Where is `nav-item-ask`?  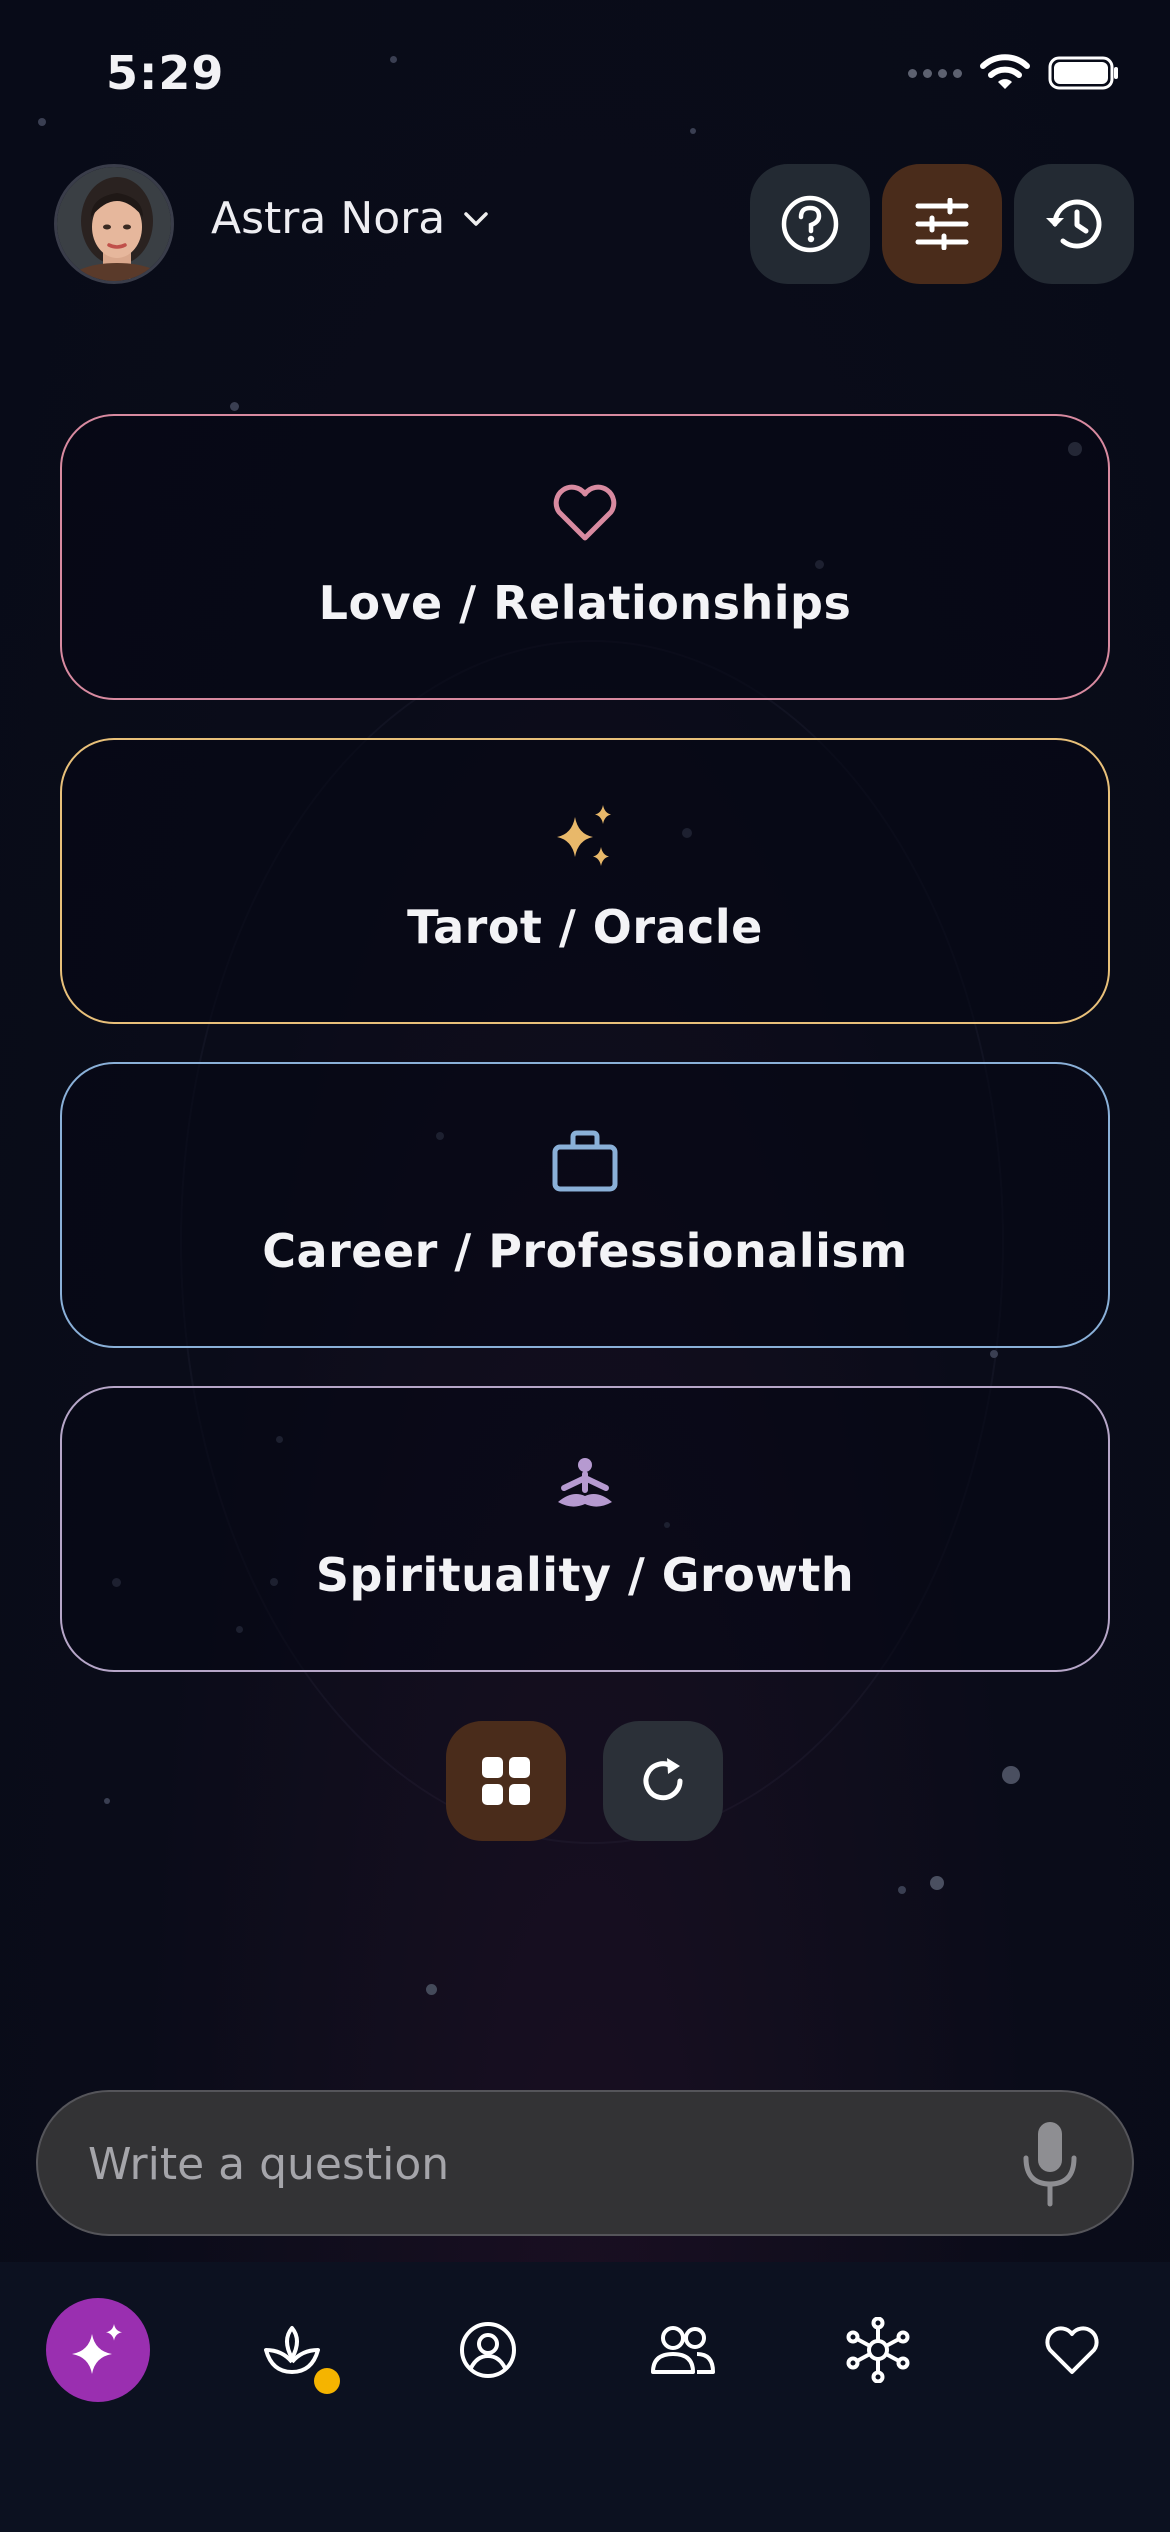 nav-item-ask is located at coordinates (98, 2350).